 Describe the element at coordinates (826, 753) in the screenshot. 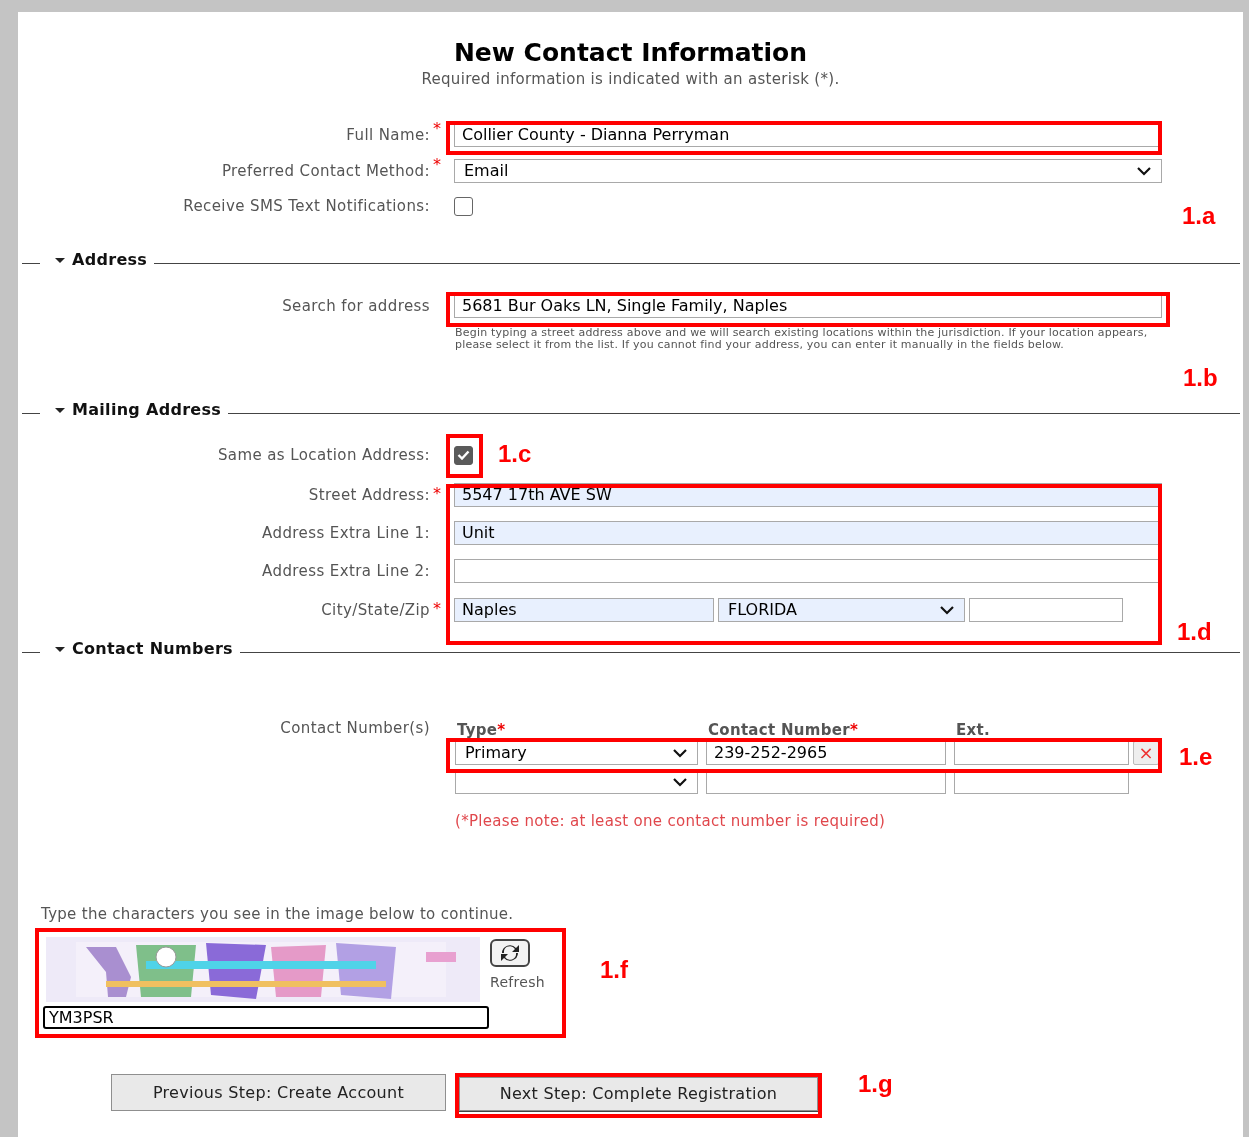

I see `text-field: 239-252-2965` at that location.